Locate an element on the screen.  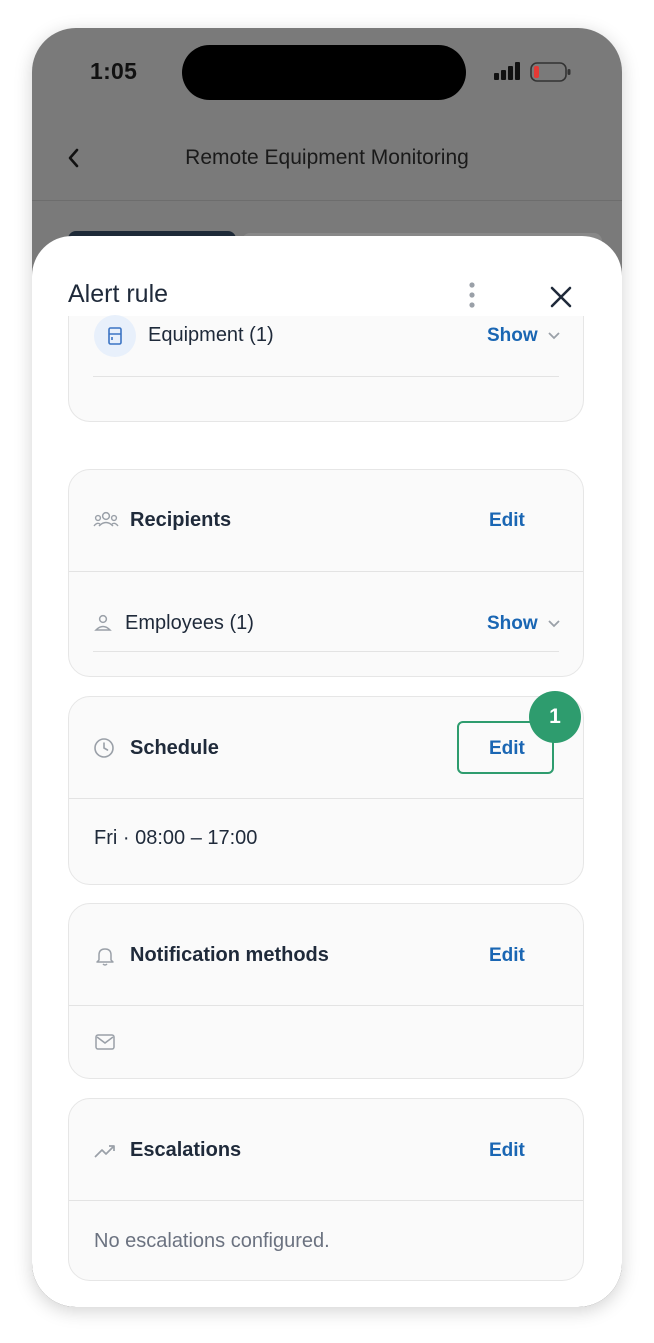
employees-show-label: Show is located at coordinates (512, 623).